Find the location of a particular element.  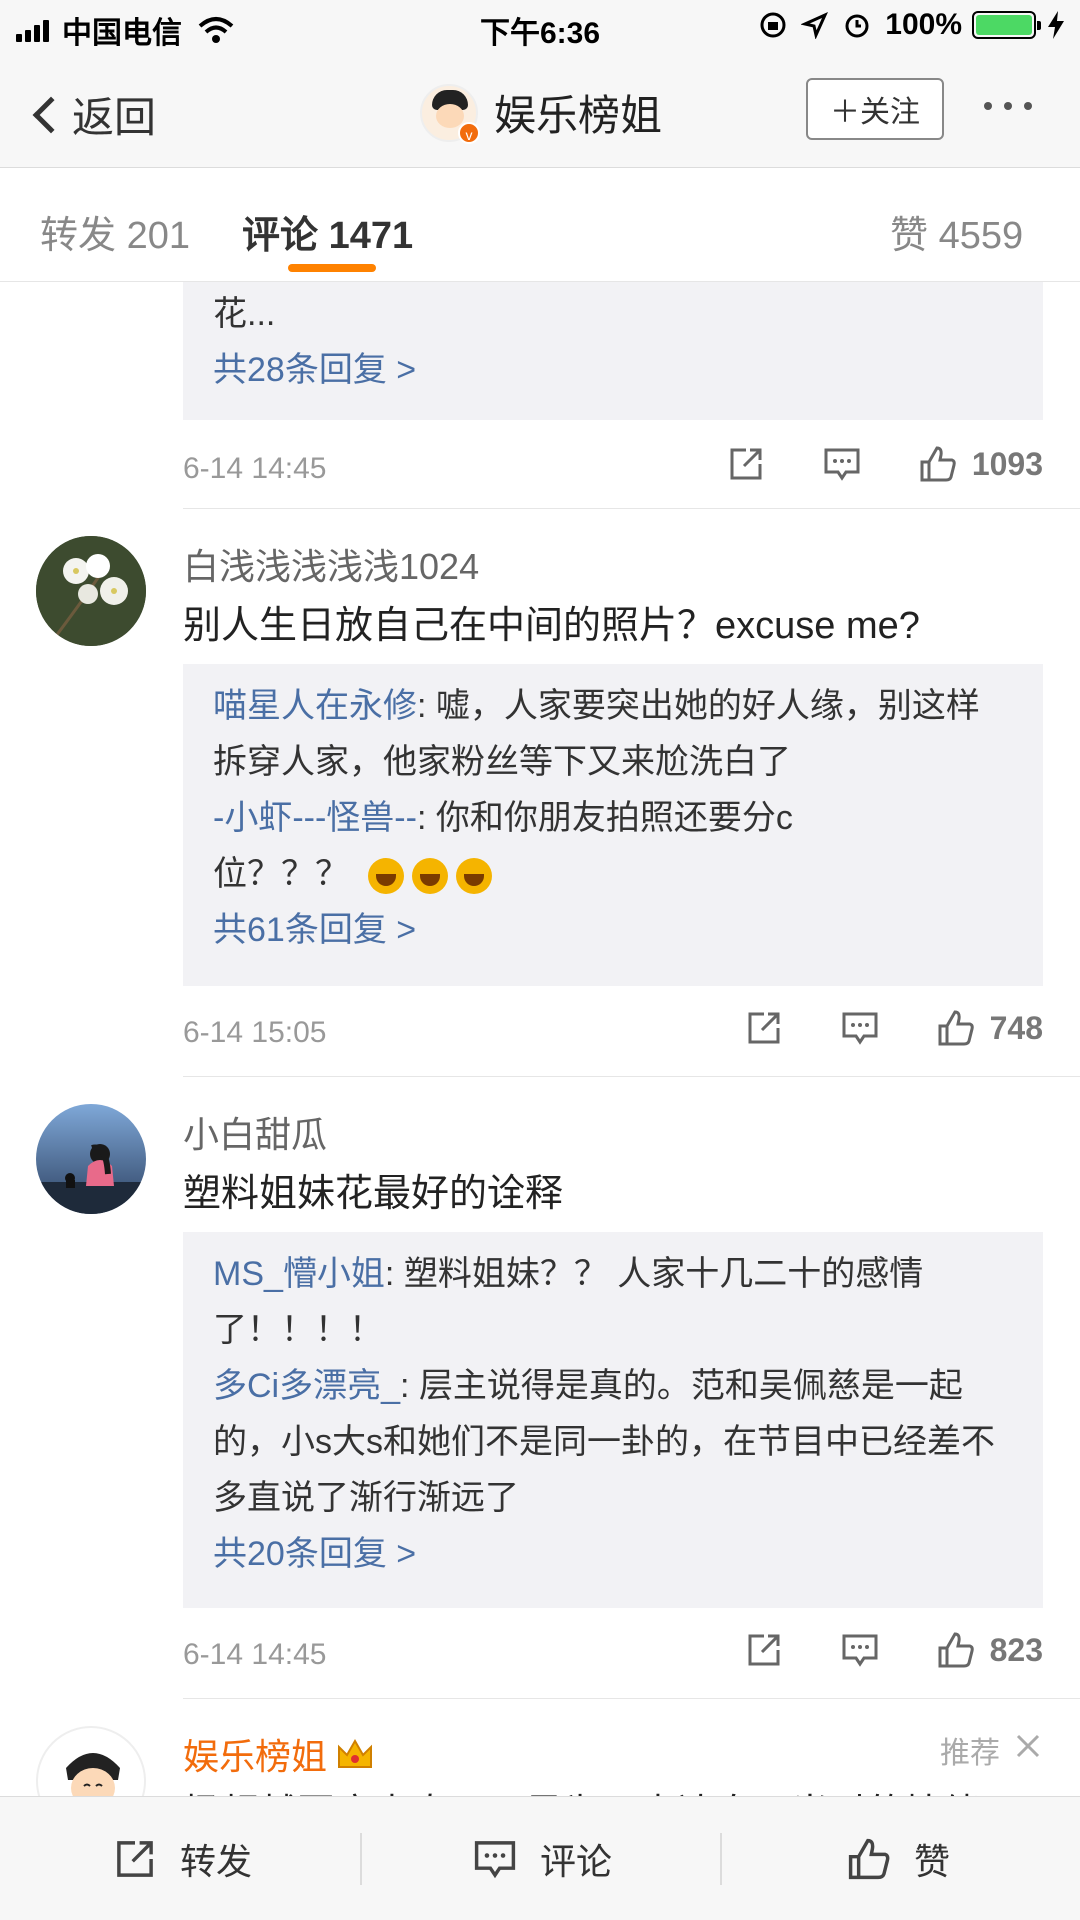

like-count: 1093 is located at coordinates (1007, 463).